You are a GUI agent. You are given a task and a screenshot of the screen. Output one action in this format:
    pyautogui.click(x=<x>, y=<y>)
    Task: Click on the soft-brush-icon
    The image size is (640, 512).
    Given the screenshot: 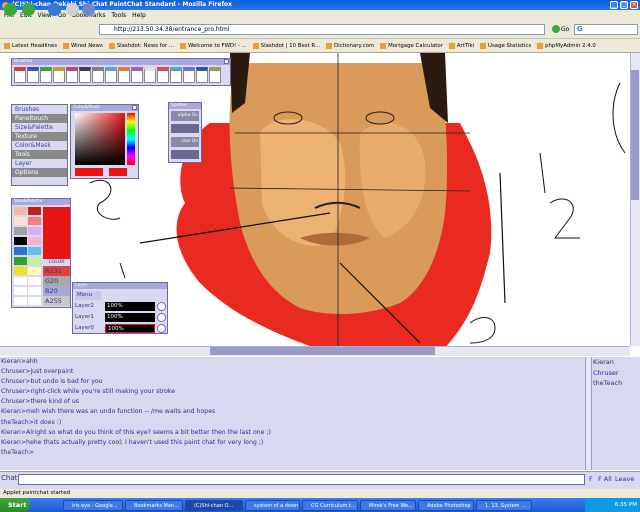 What is the action you would take?
    pyautogui.click(x=137, y=75)
    